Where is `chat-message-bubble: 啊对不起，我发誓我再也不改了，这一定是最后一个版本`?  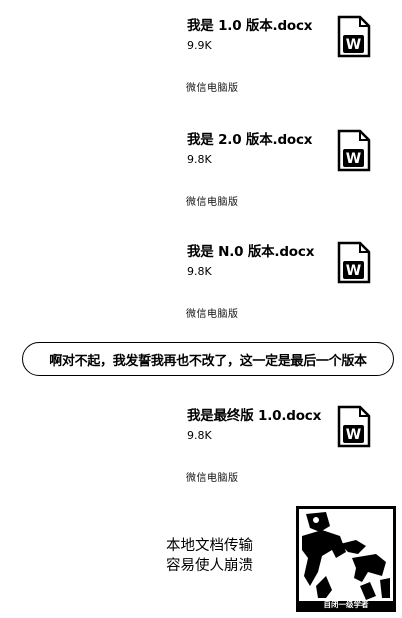 chat-message-bubble: 啊对不起，我发誓我再也不改了，这一定是最后一个版本 is located at coordinates (208, 359).